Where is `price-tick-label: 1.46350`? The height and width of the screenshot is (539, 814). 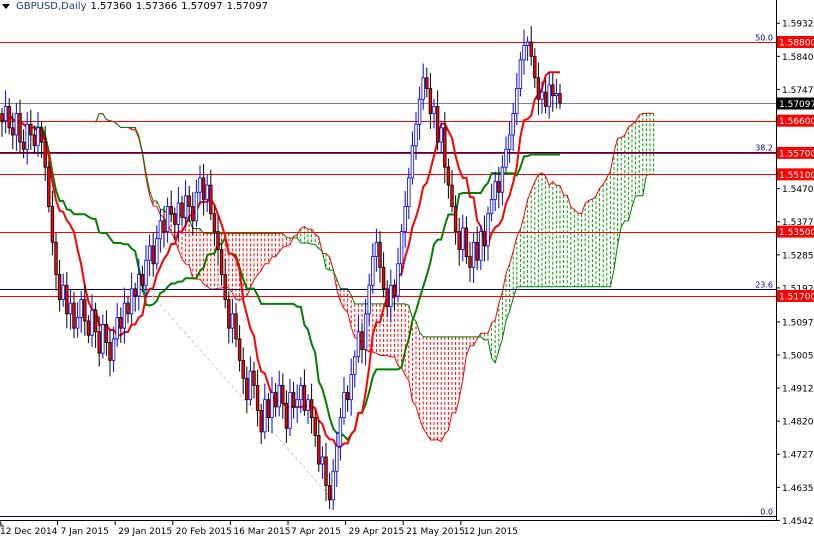
price-tick-label: 1.46350 is located at coordinates (798, 489).